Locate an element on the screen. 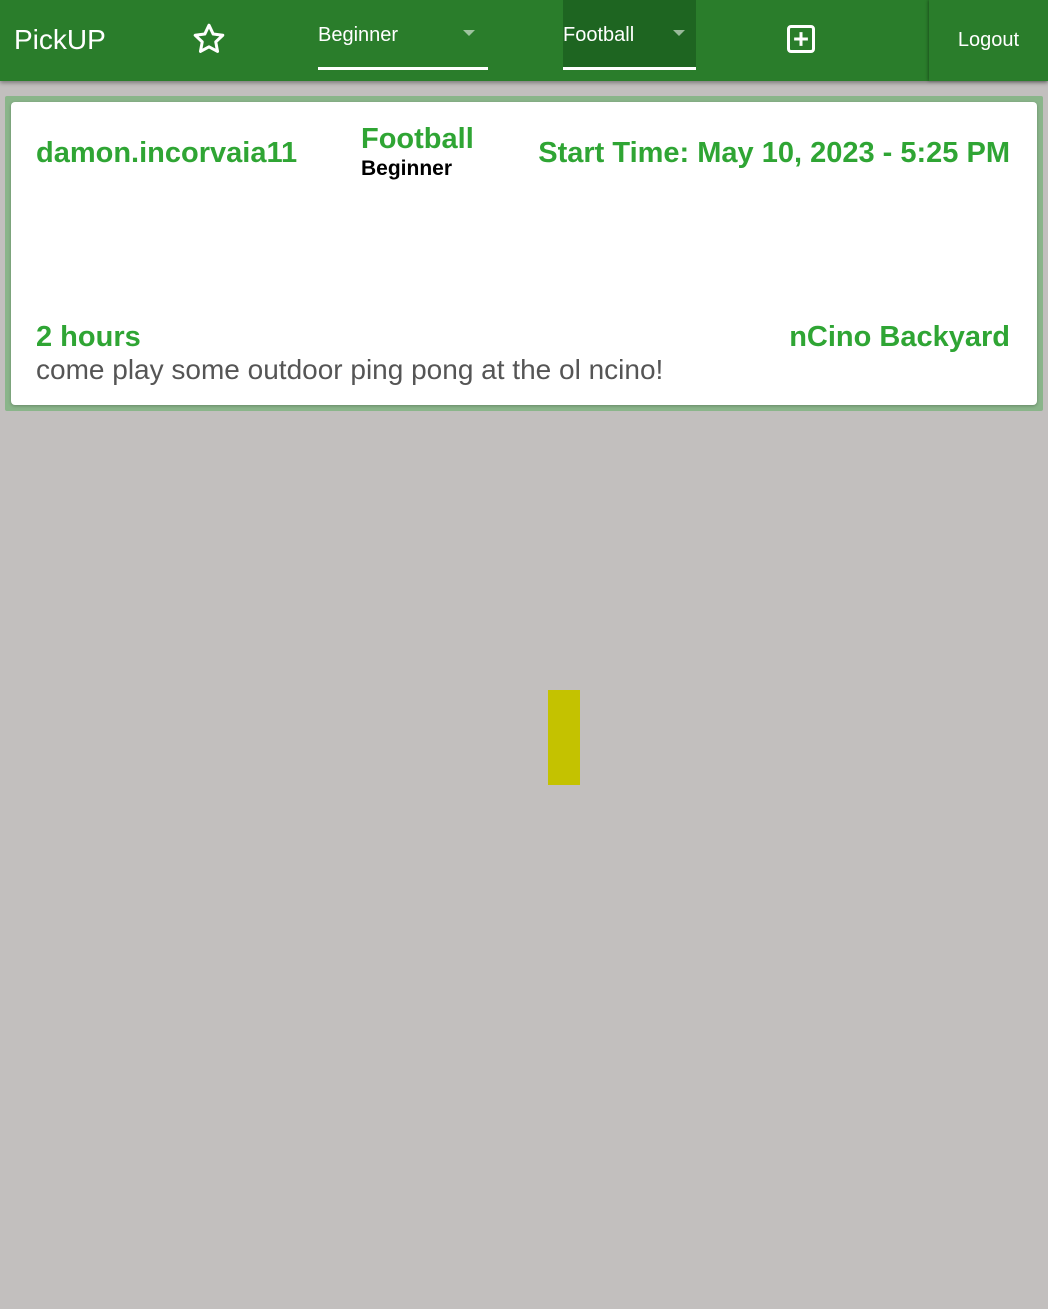 The image size is (1048, 1309). plus-square-icon is located at coordinates (801, 39).